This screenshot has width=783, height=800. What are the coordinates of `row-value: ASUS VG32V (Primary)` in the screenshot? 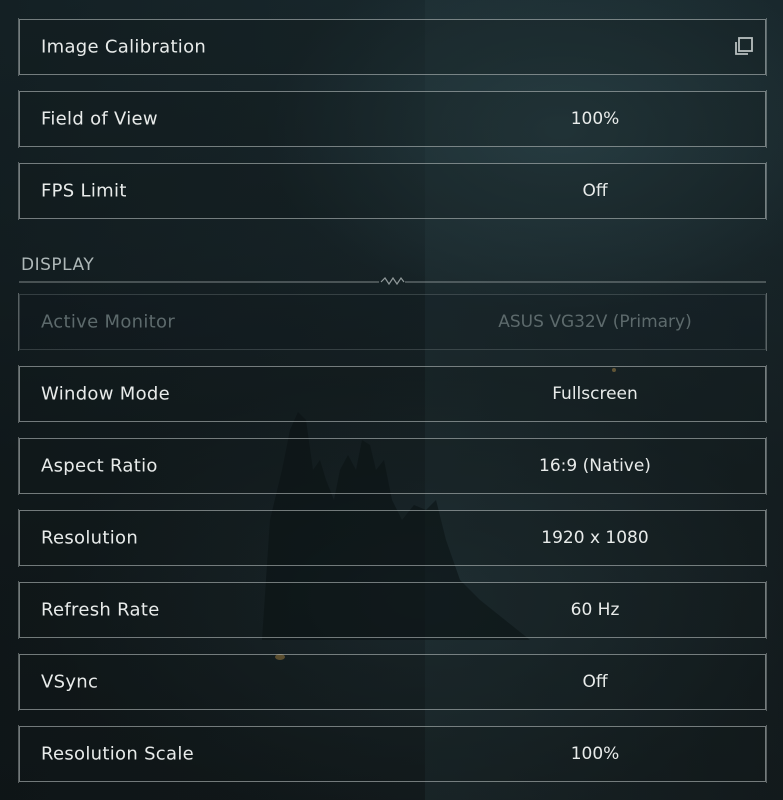 It's located at (595, 322).